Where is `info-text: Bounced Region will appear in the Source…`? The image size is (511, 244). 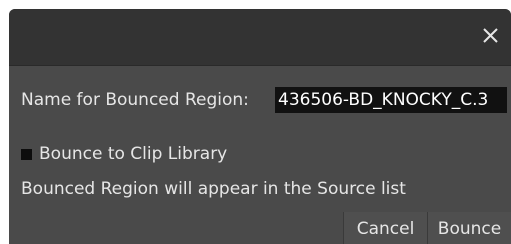
info-text: Bounced Region will appear in the Source… is located at coordinates (213, 189).